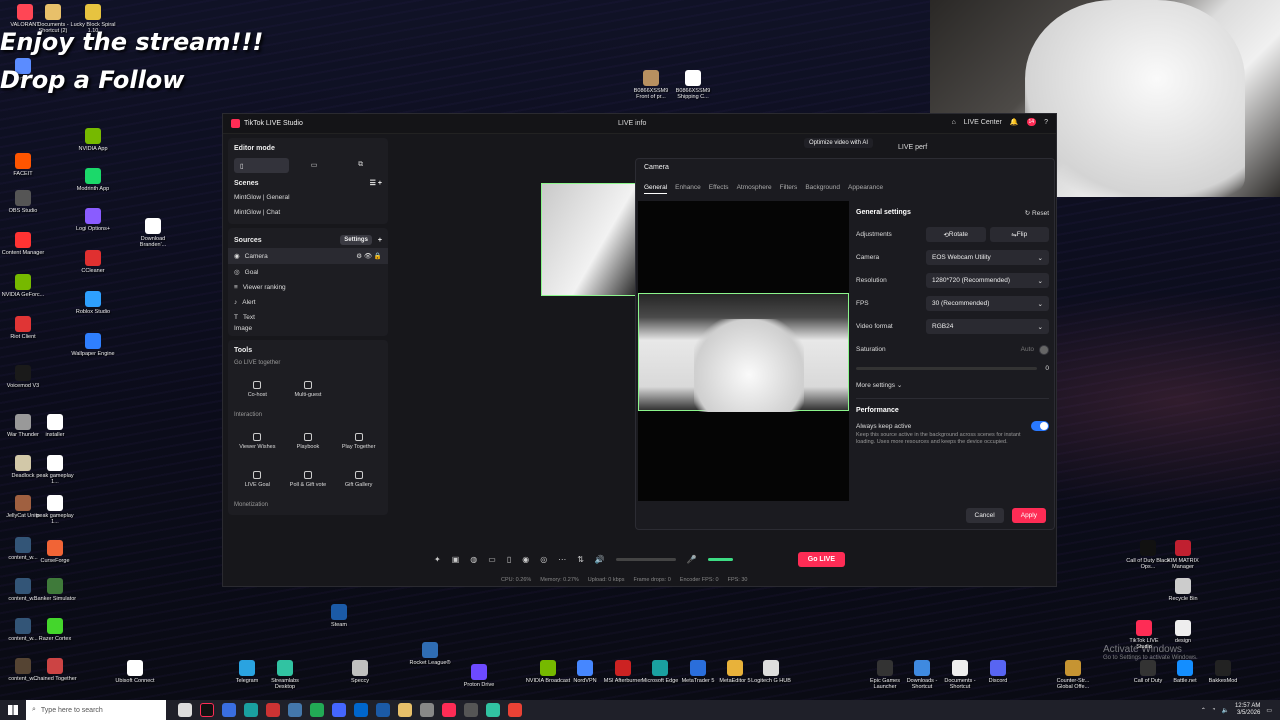  What do you see at coordinates (295, 710) in the screenshot?
I see `notepad-icon` at bounding box center [295, 710].